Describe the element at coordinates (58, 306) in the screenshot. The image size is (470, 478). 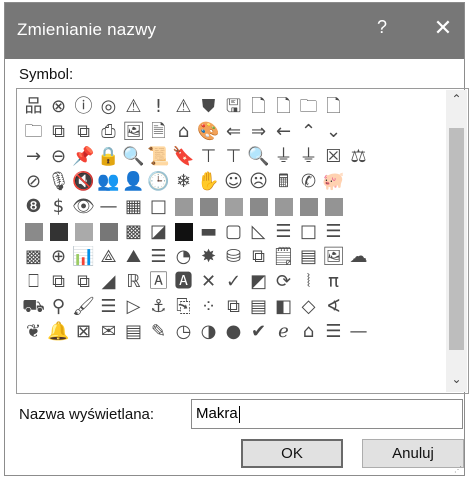
I see `magnifier-icon: ⚲` at that location.